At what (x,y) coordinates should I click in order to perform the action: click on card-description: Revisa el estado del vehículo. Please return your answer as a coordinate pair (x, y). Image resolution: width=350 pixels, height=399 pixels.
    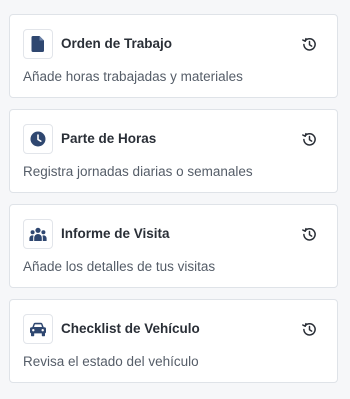
    Looking at the image, I should click on (111, 361).